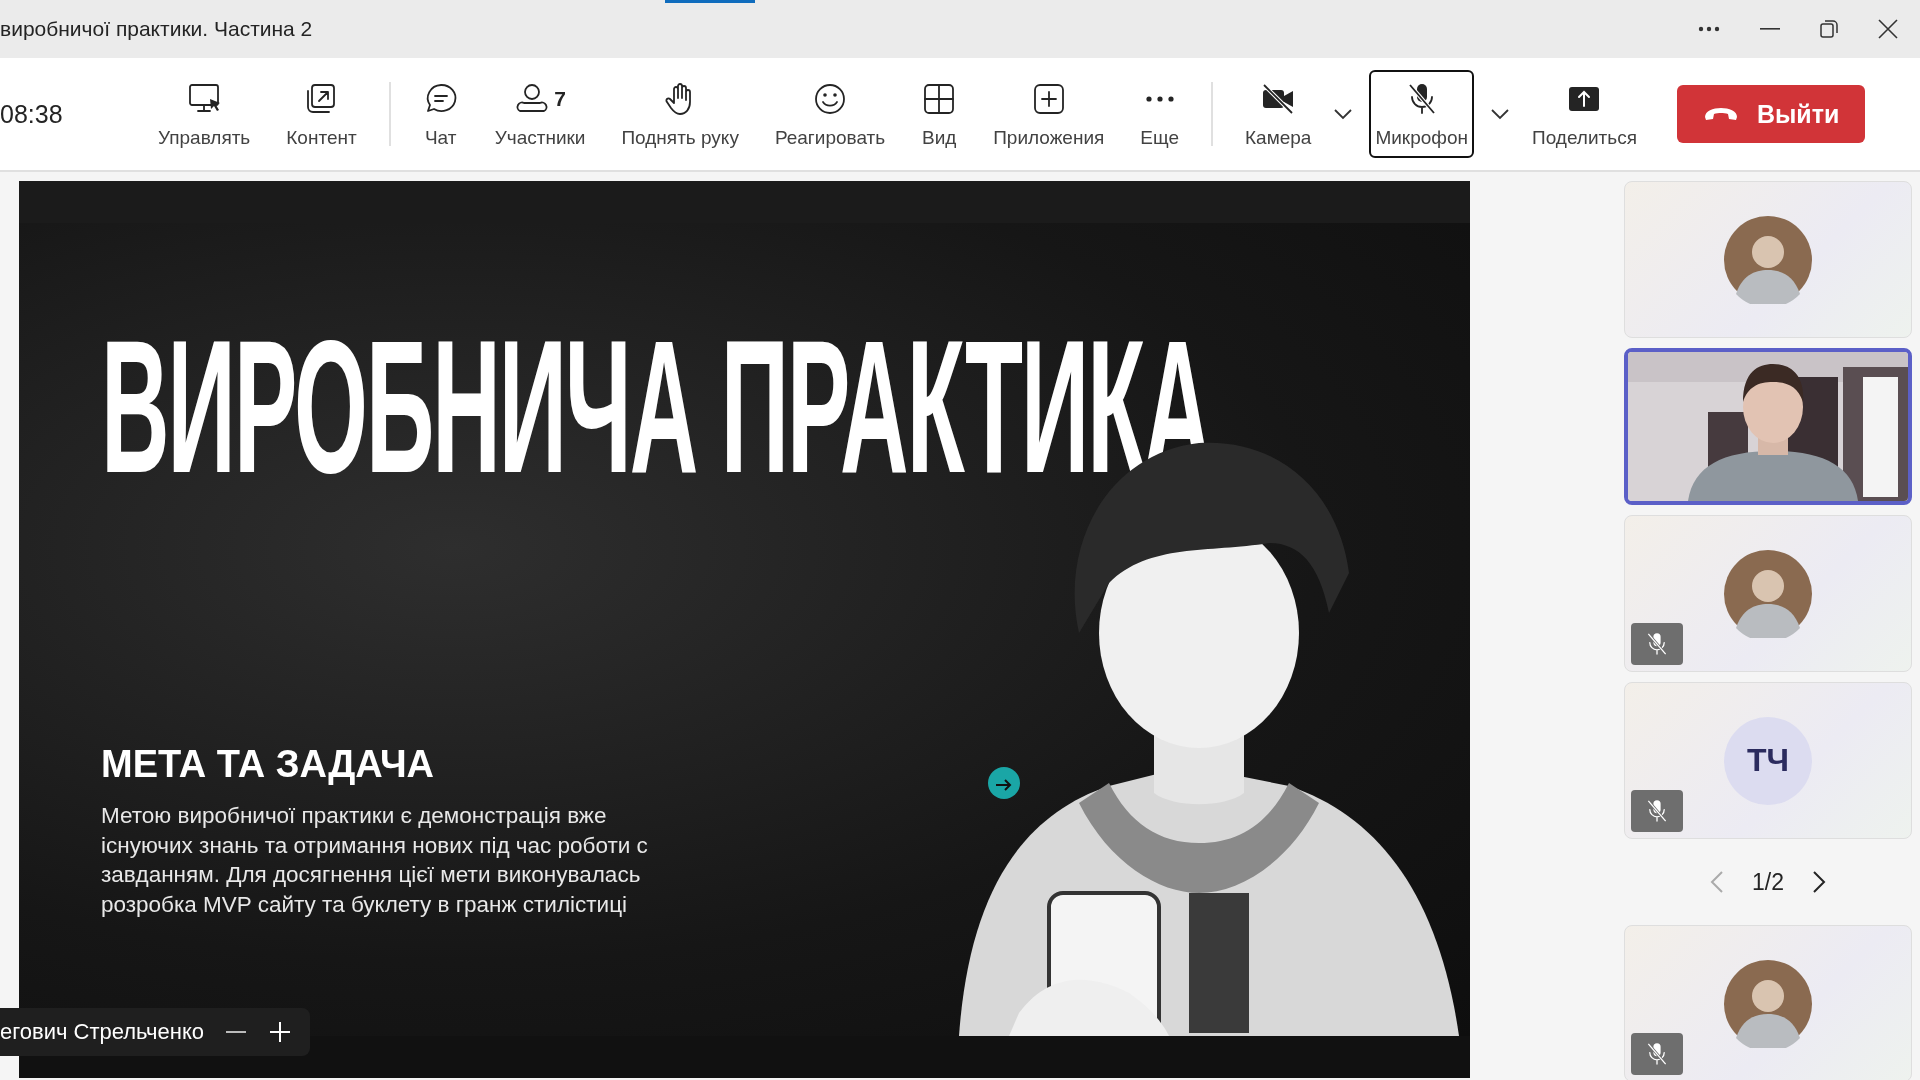 This screenshot has height=1080, width=1920. I want to click on slide-headline: ВИРОБНИЧА ПРАКТИКА, so click(655, 406).